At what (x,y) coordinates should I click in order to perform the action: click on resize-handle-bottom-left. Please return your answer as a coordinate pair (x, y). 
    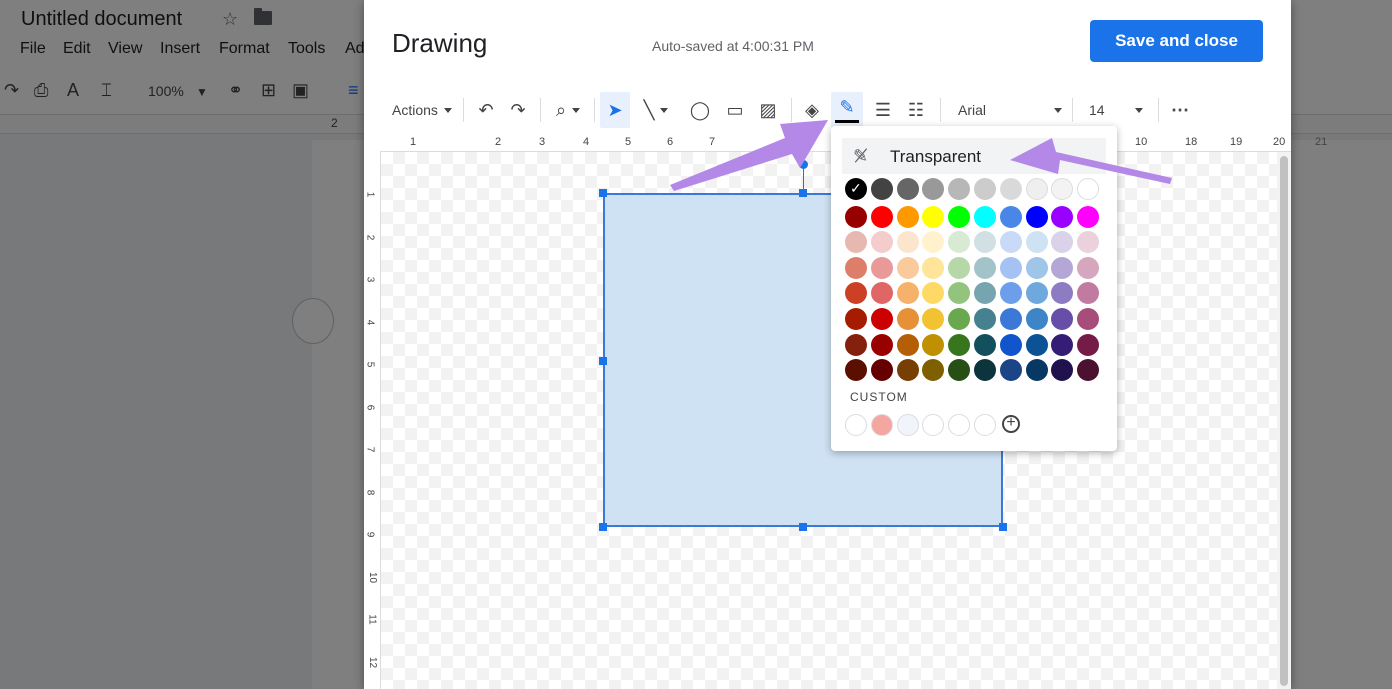
    Looking at the image, I should click on (603, 527).